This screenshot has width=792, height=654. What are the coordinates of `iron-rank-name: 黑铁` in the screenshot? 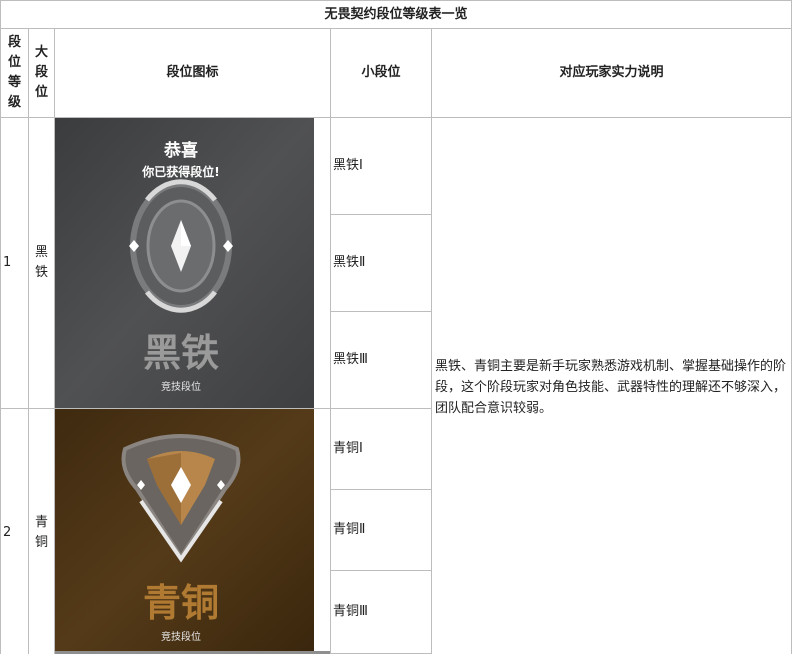 It's located at (181, 353).